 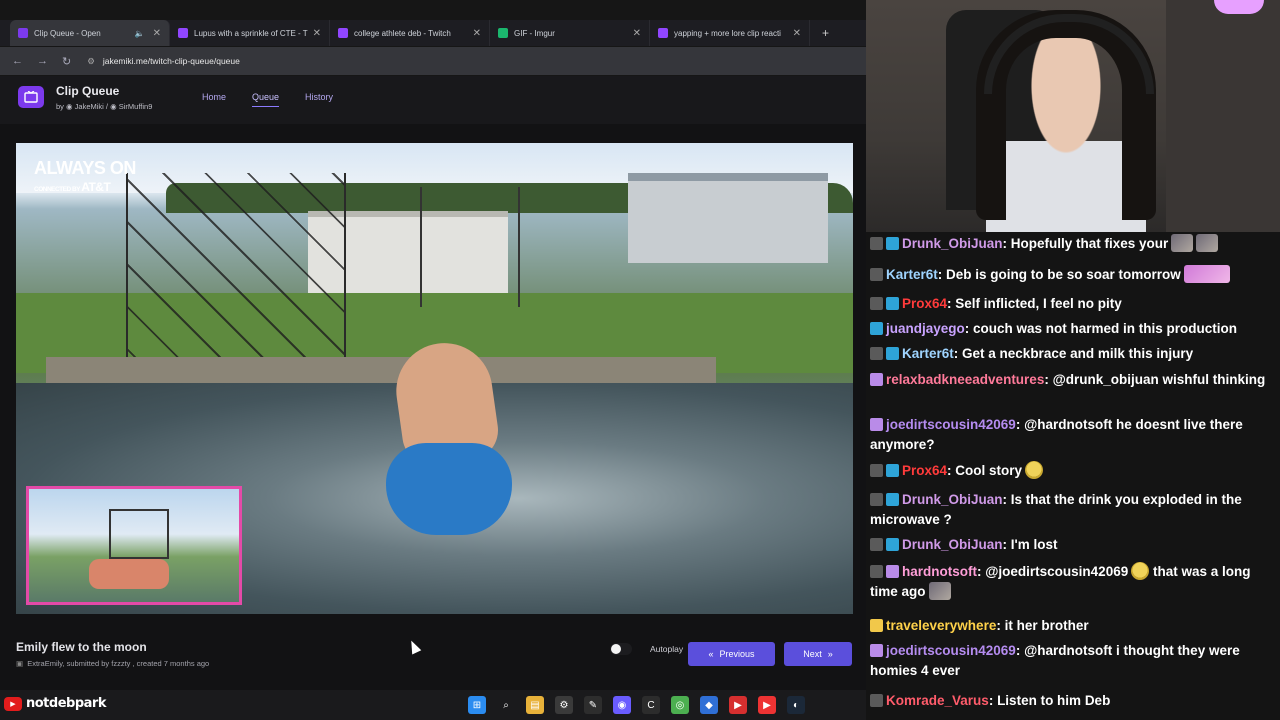 I want to click on forward-arrow-icon: →, so click(x=42, y=61).